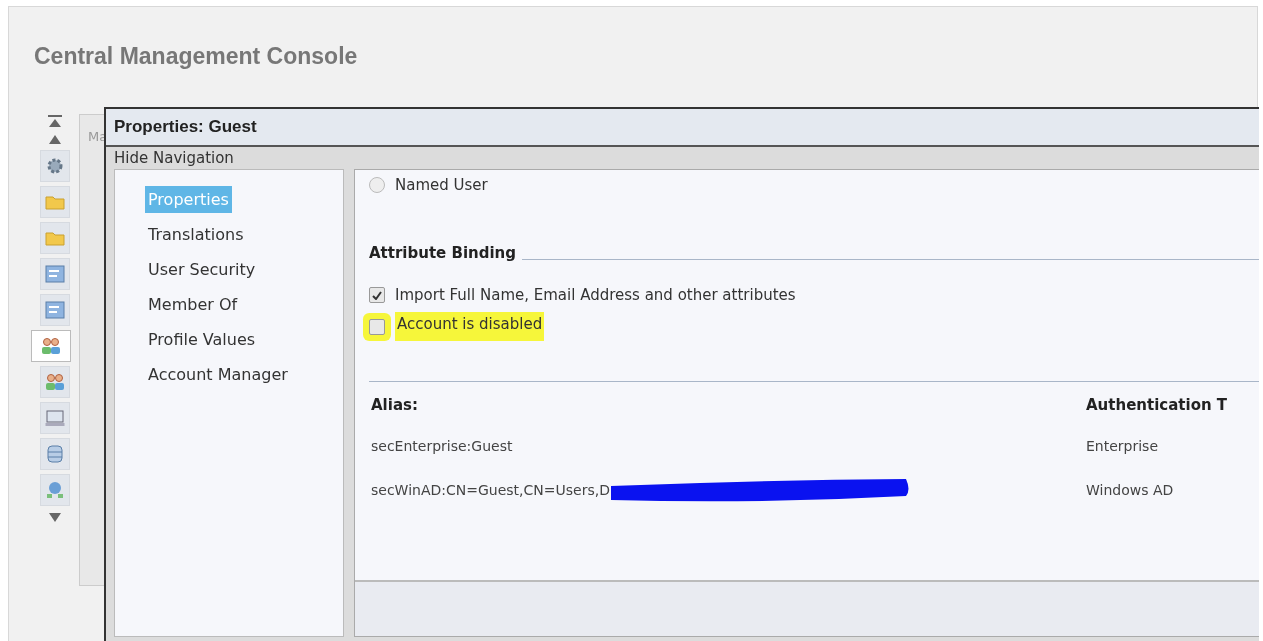 The height and width of the screenshot is (641, 1263). What do you see at coordinates (193, 304) in the screenshot?
I see `nav-item: Member Of` at bounding box center [193, 304].